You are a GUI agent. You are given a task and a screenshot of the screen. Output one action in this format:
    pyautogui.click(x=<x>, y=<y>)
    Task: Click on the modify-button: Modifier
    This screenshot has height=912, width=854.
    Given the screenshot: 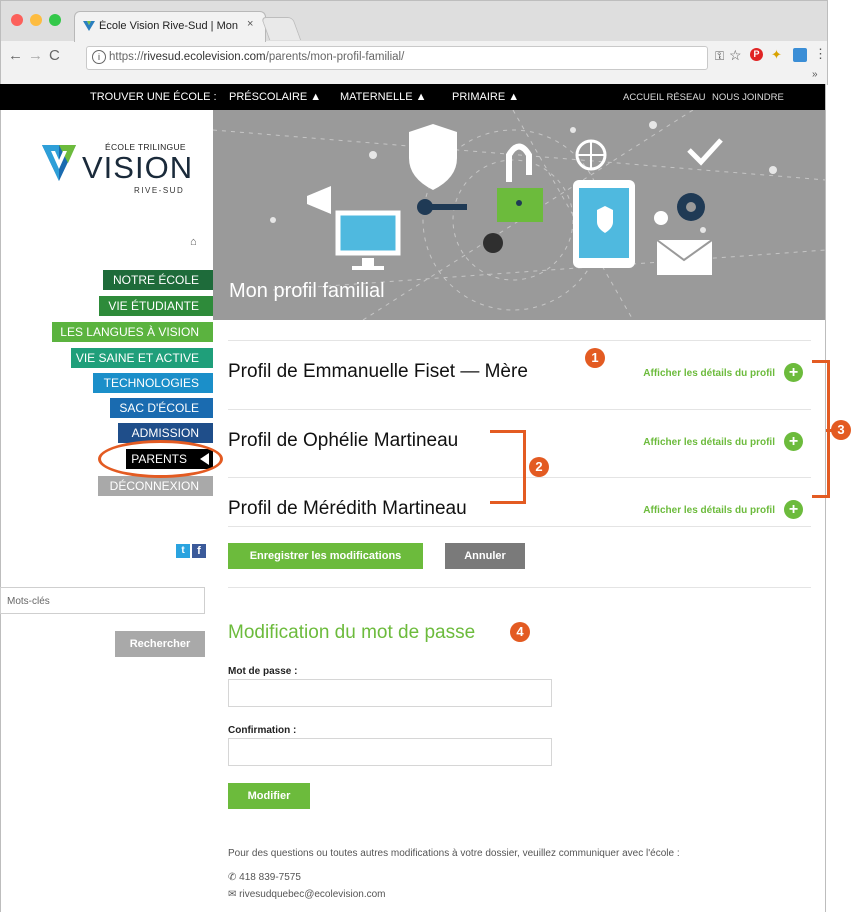 What is the action you would take?
    pyautogui.click(x=269, y=796)
    